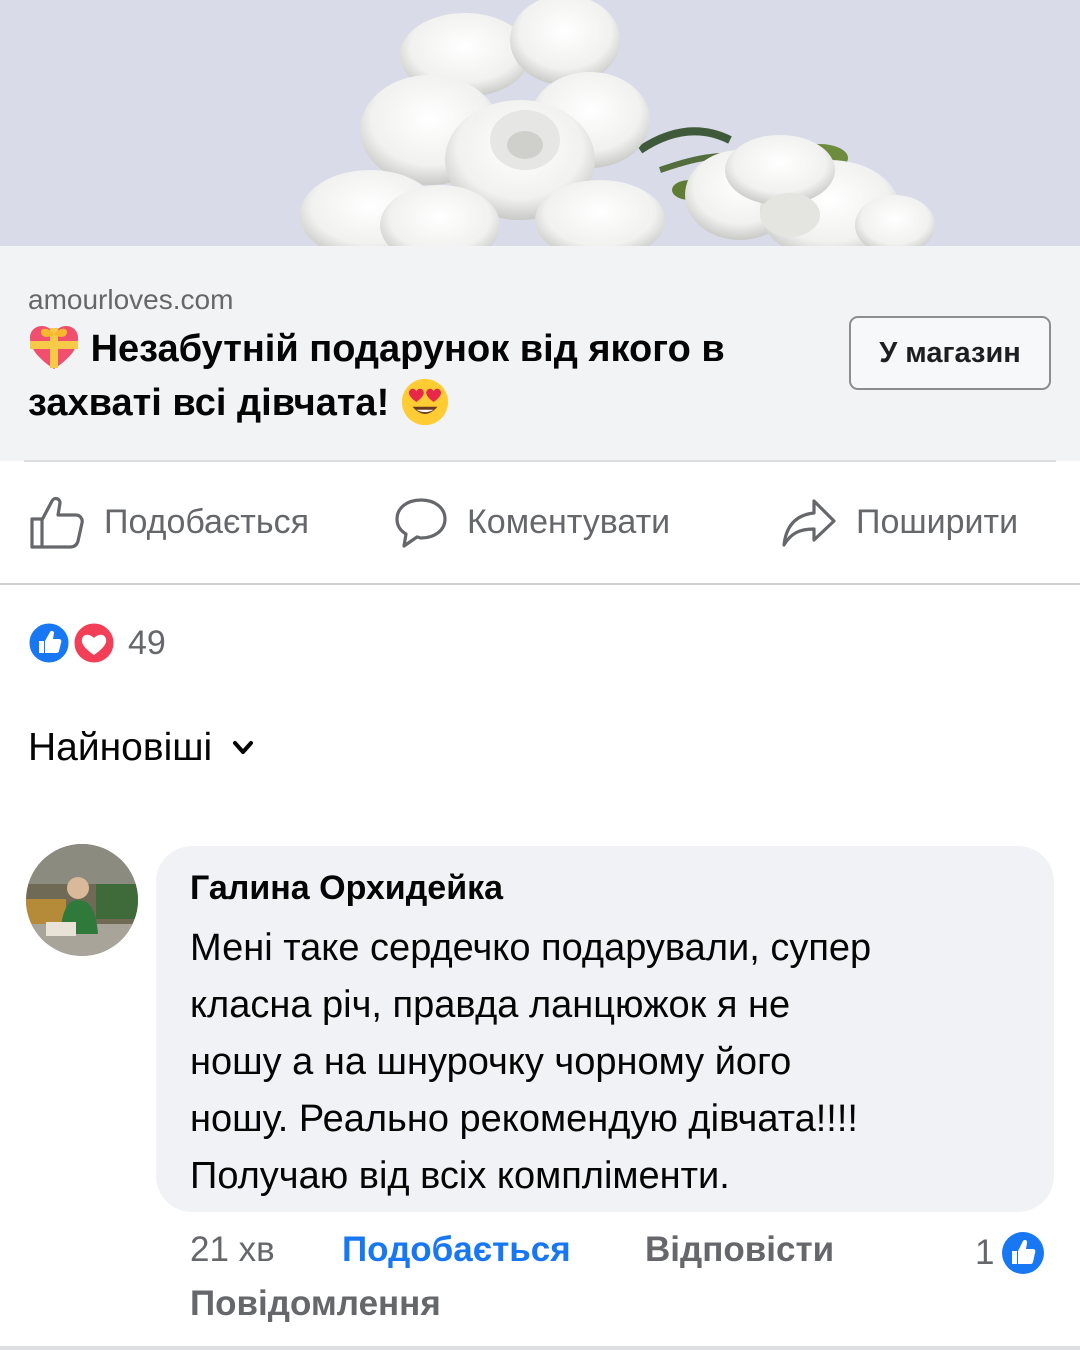  I want to click on like-reaction-icon, so click(1023, 1253).